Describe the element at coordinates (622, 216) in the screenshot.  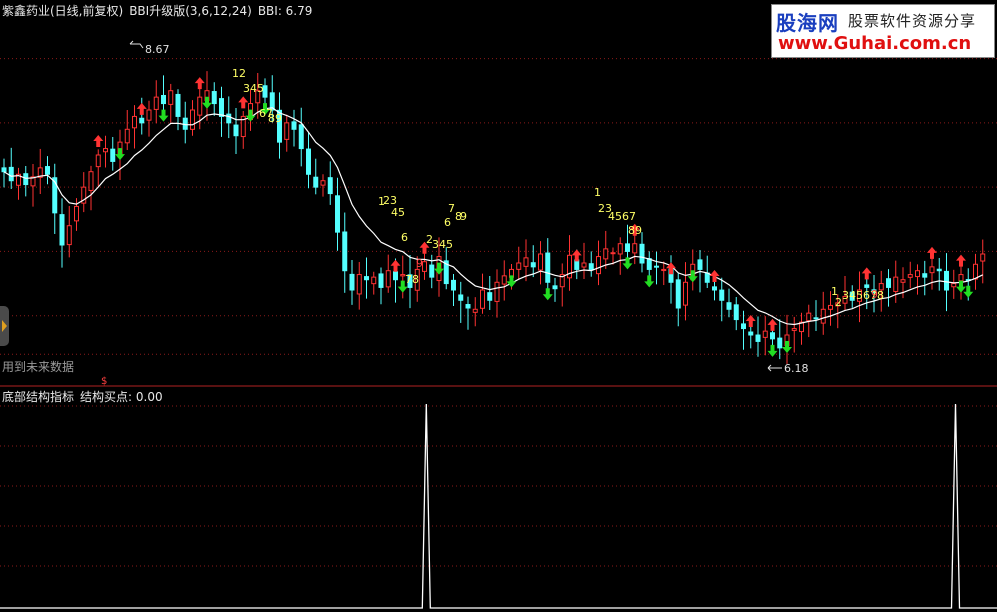
I see `count-label: 4567` at that location.